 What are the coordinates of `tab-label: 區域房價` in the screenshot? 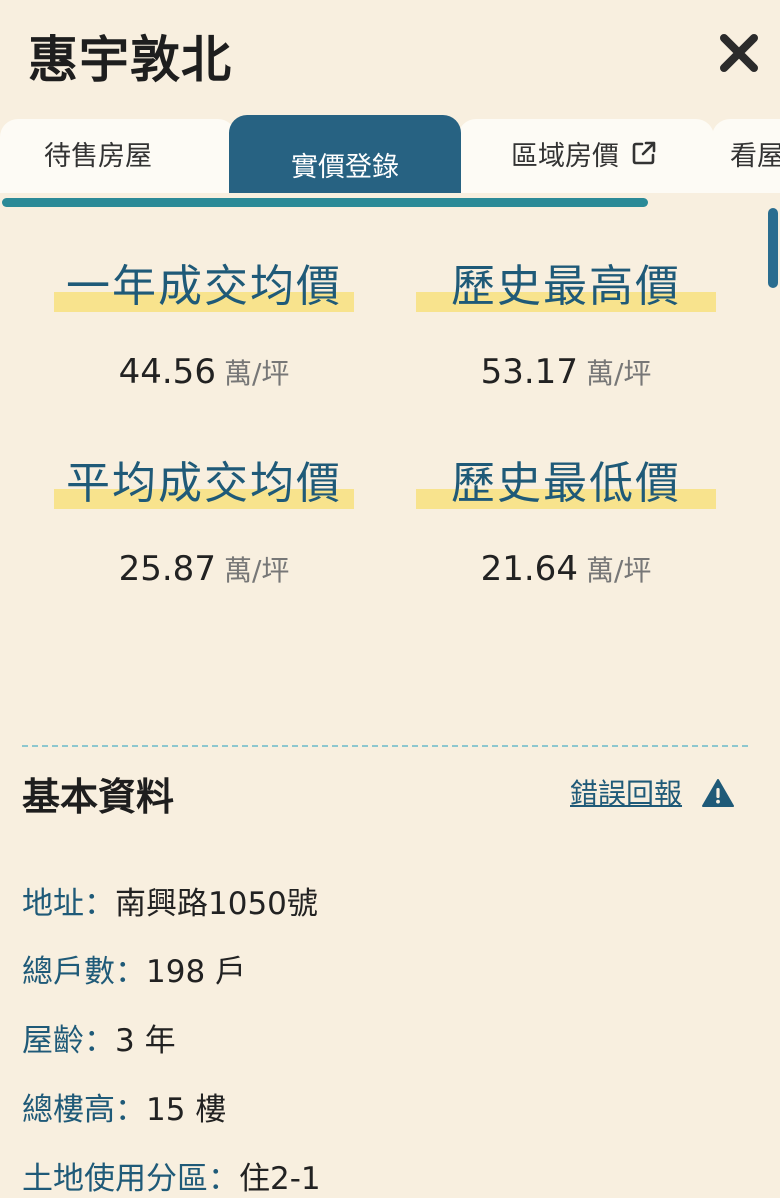 It's located at (565, 156).